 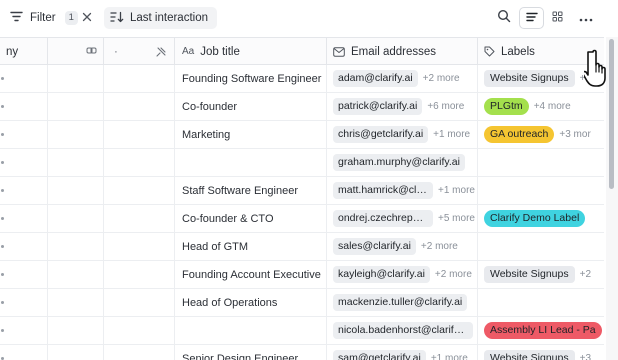 I want to click on label-chip: PLGtm, so click(x=506, y=106).